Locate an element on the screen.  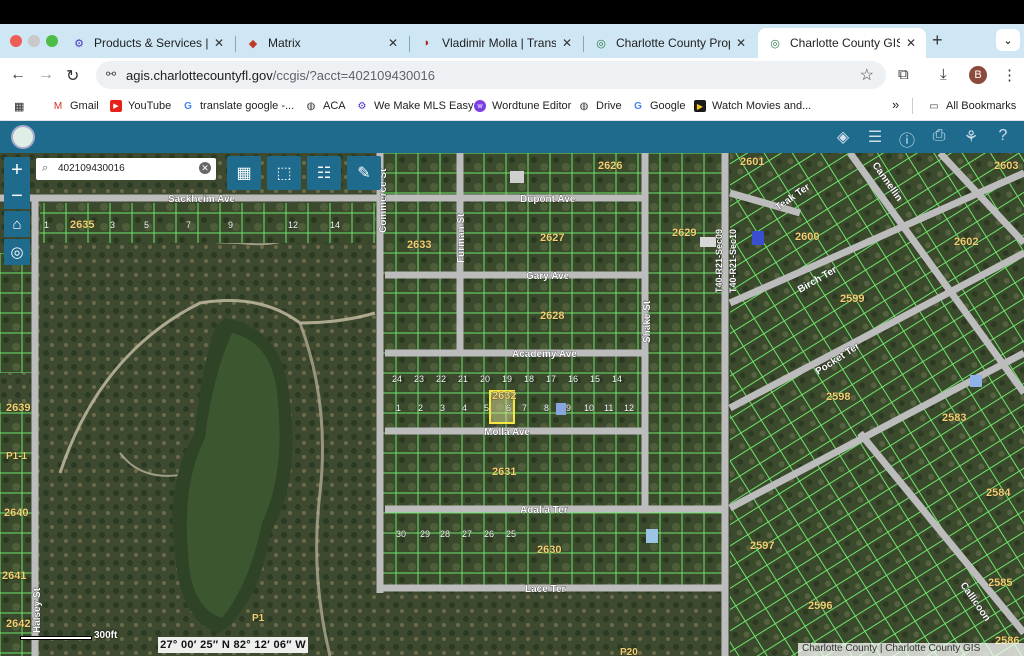
bookmark-label: We Make MLS Easy is located at coordinates (424, 106).